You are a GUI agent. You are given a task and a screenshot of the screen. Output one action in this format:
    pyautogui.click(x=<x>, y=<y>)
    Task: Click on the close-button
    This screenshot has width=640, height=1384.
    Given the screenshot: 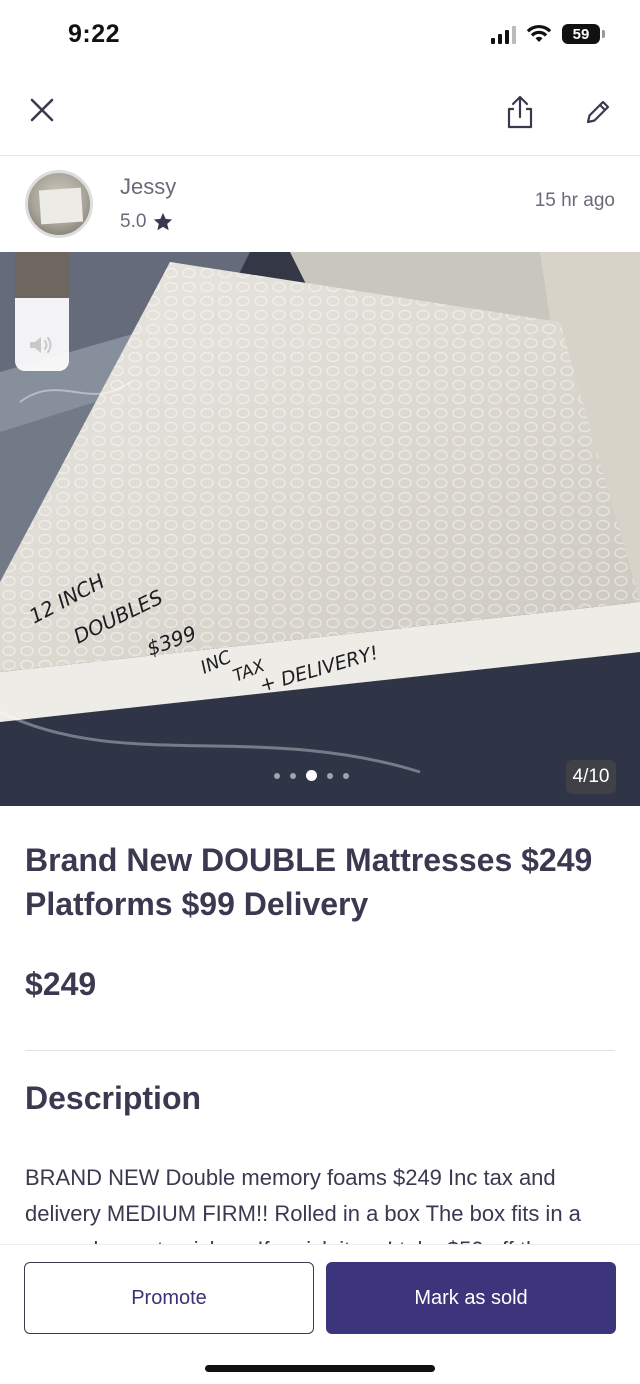 What is the action you would take?
    pyautogui.click(x=42, y=110)
    